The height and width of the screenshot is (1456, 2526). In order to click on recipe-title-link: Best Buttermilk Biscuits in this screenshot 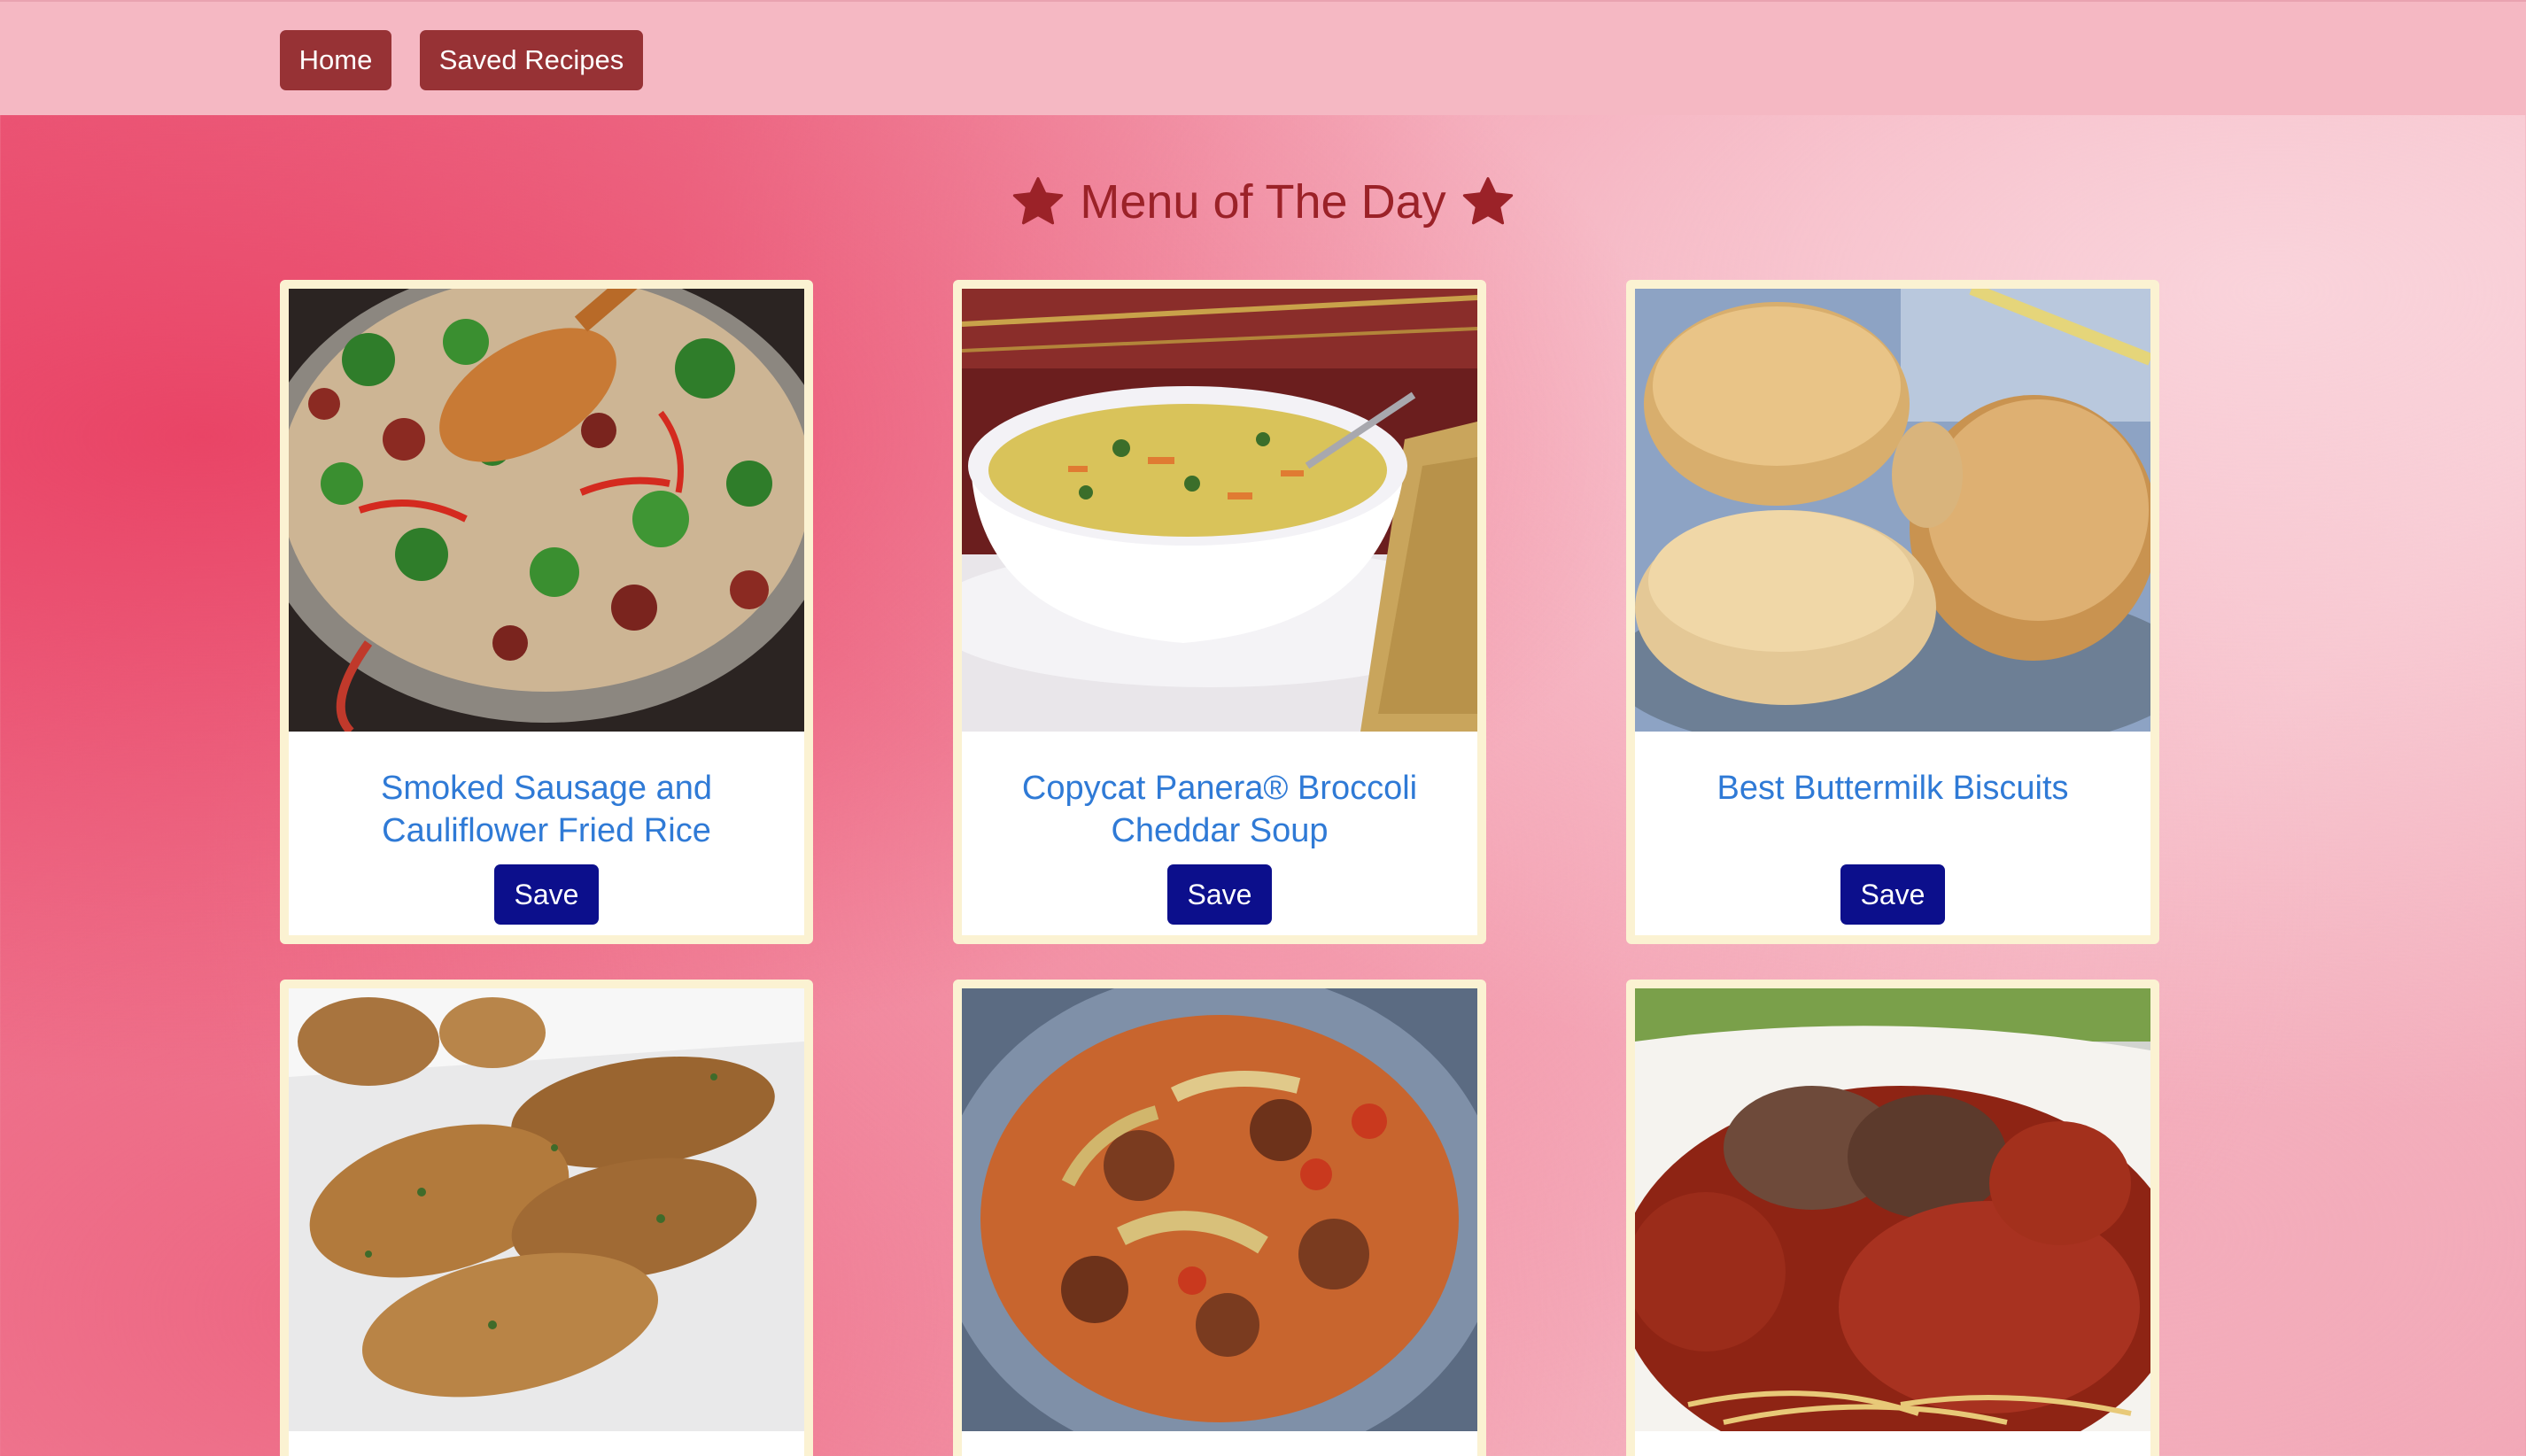, I will do `click(1892, 792)`.